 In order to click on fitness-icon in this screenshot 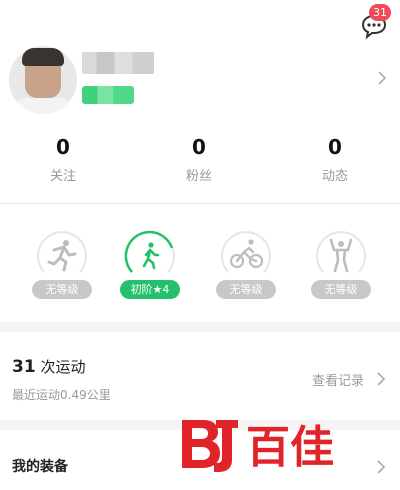, I will do `click(341, 252)`.